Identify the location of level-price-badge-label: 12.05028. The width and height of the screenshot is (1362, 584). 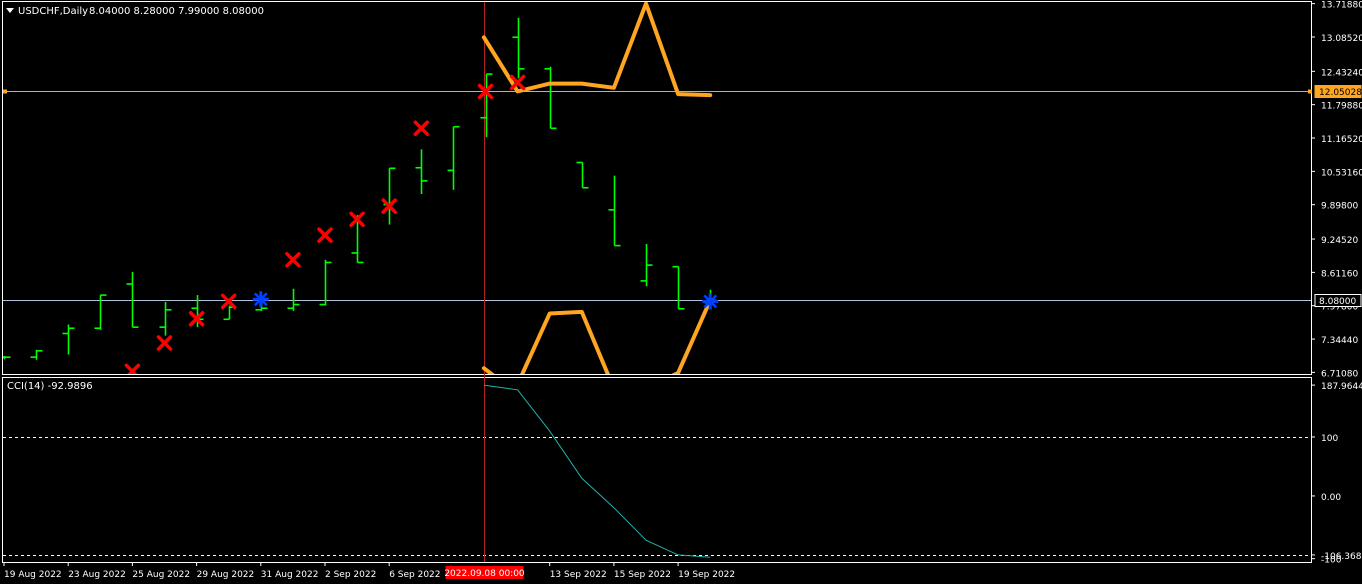
(1340, 93).